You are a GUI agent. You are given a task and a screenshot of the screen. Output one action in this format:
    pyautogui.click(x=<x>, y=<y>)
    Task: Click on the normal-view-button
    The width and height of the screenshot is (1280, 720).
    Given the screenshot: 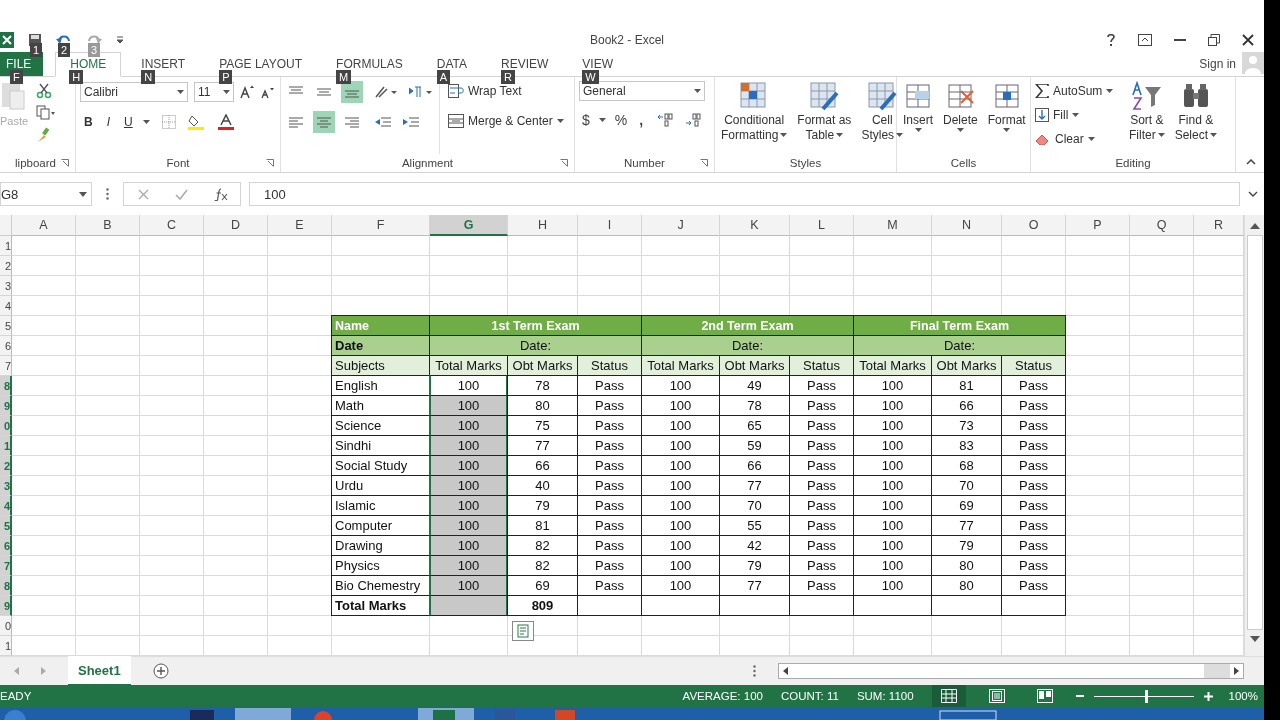 What is the action you would take?
    pyautogui.click(x=948, y=696)
    